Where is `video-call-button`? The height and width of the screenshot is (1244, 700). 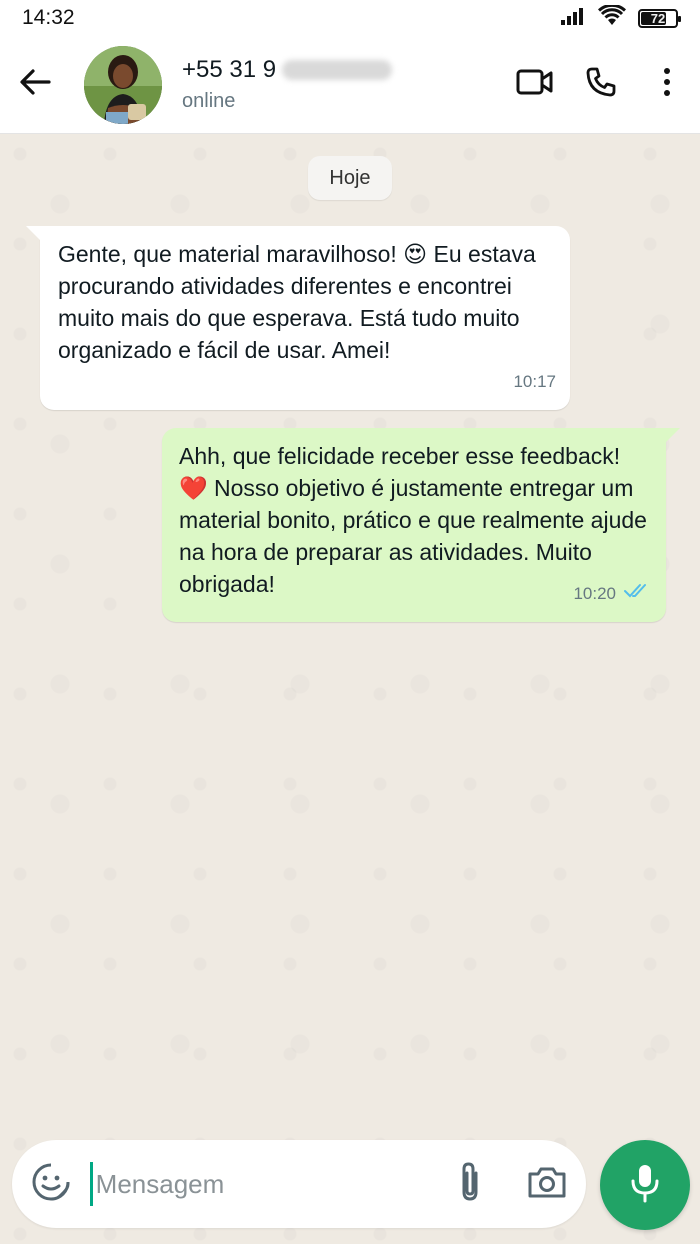 video-call-button is located at coordinates (535, 85).